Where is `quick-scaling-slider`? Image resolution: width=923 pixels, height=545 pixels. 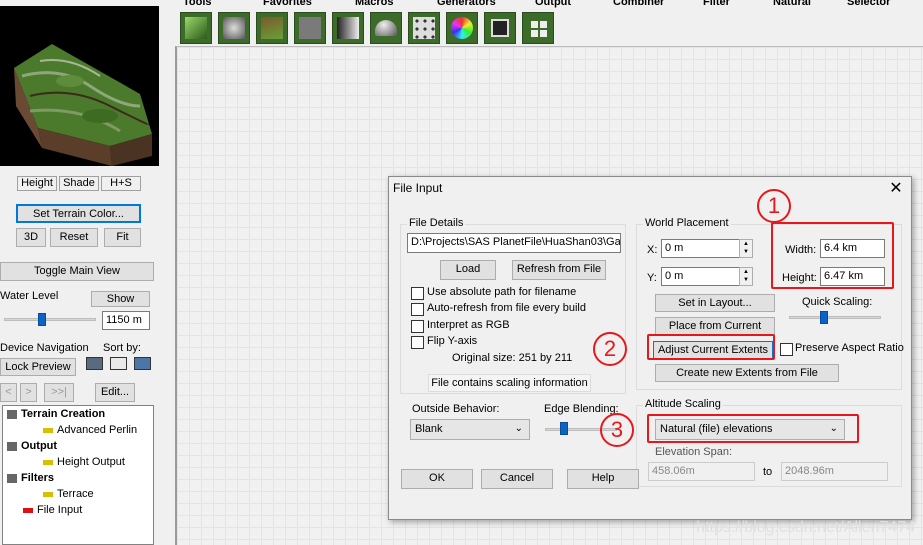 quick-scaling-slider is located at coordinates (835, 317).